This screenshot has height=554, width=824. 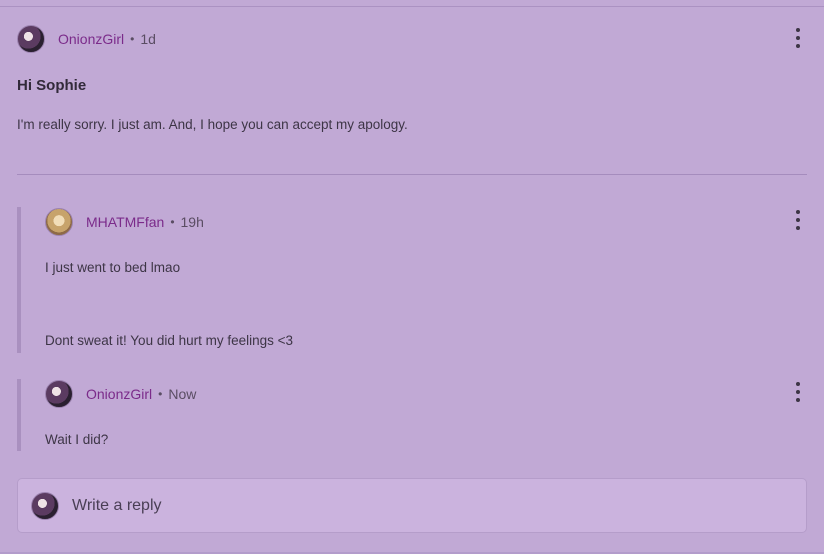 What do you see at coordinates (77, 439) in the screenshot?
I see `reply-text-line: Wait I did?` at bounding box center [77, 439].